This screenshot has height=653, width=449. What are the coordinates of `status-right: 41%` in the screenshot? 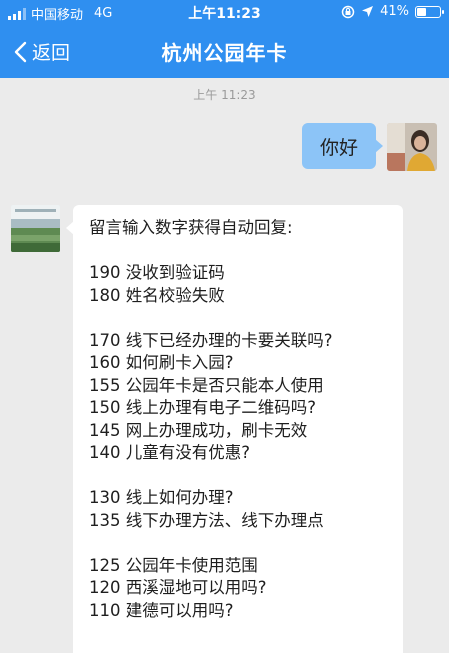 It's located at (392, 11).